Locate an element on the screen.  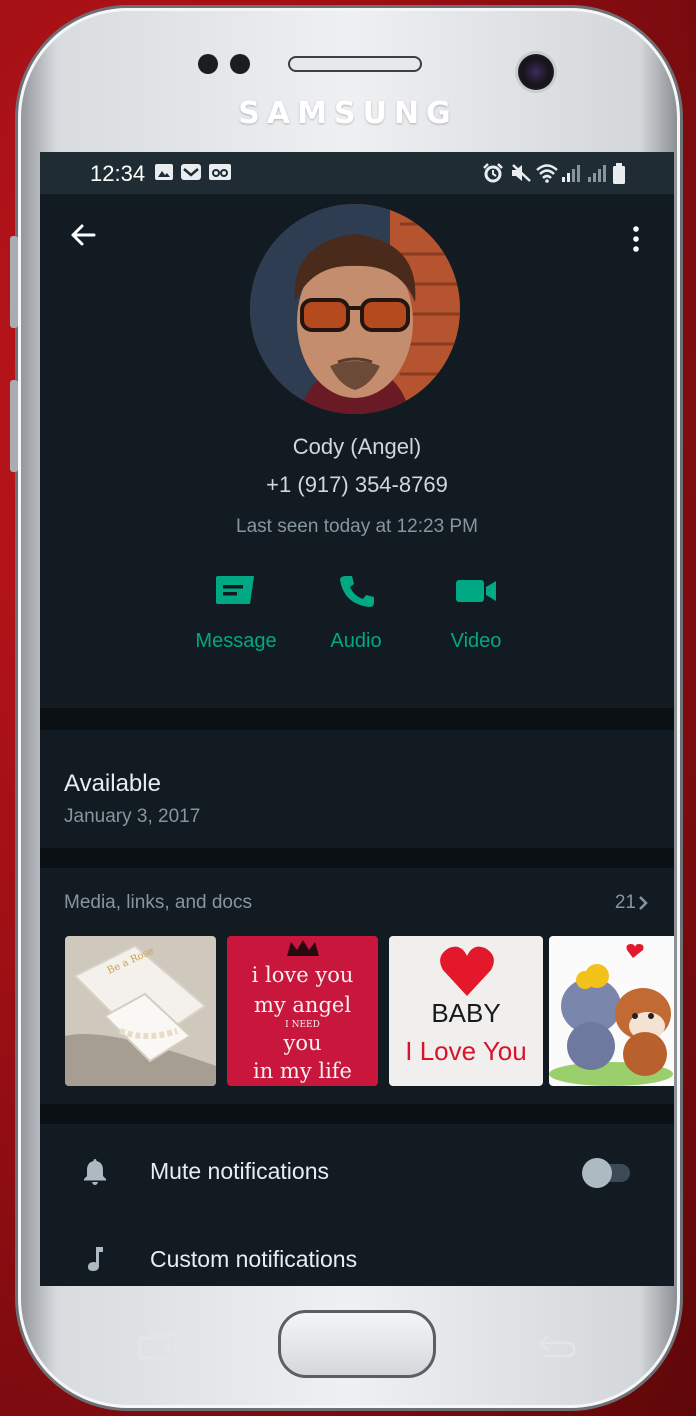
avatar is located at coordinates (355, 309).